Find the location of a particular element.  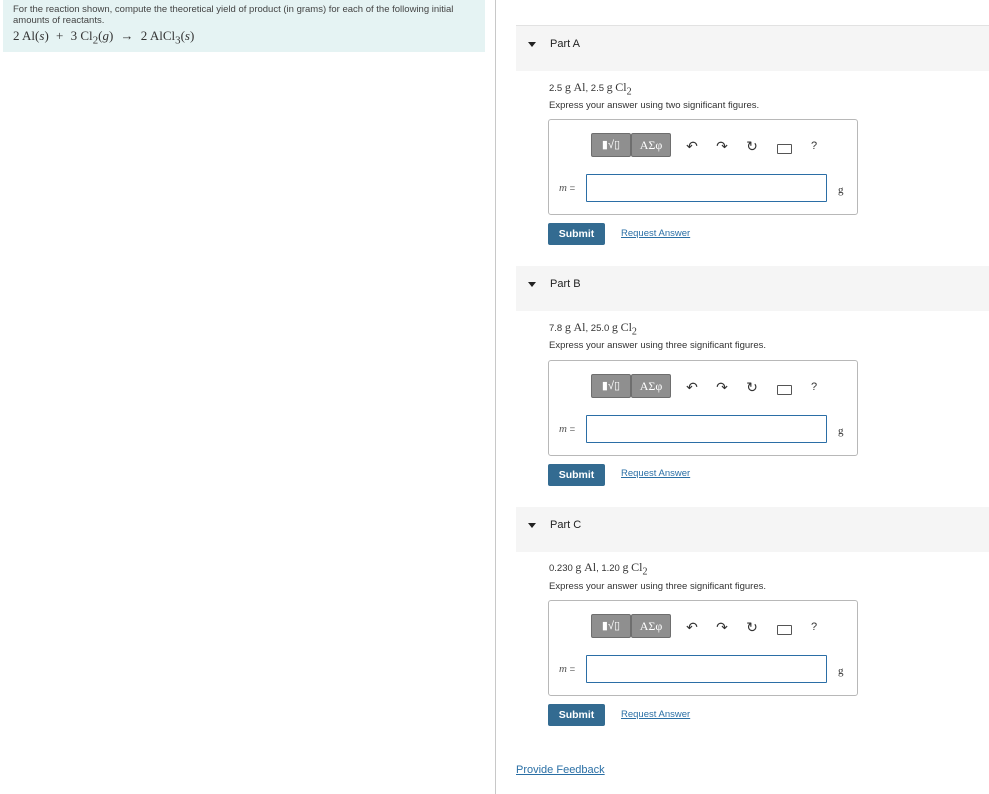

subscript: 3 is located at coordinates (178, 40).